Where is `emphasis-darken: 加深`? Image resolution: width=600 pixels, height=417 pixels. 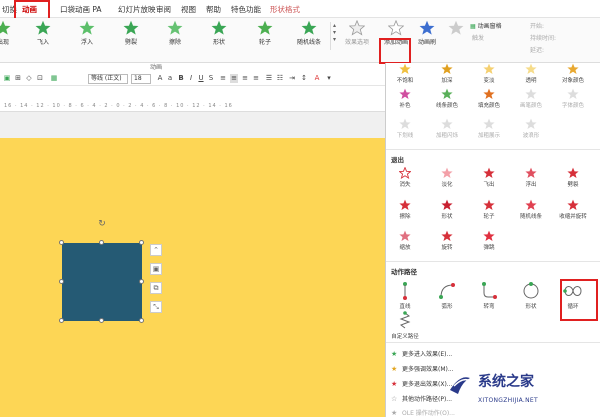 emphasis-darken: 加深 is located at coordinates (447, 73).